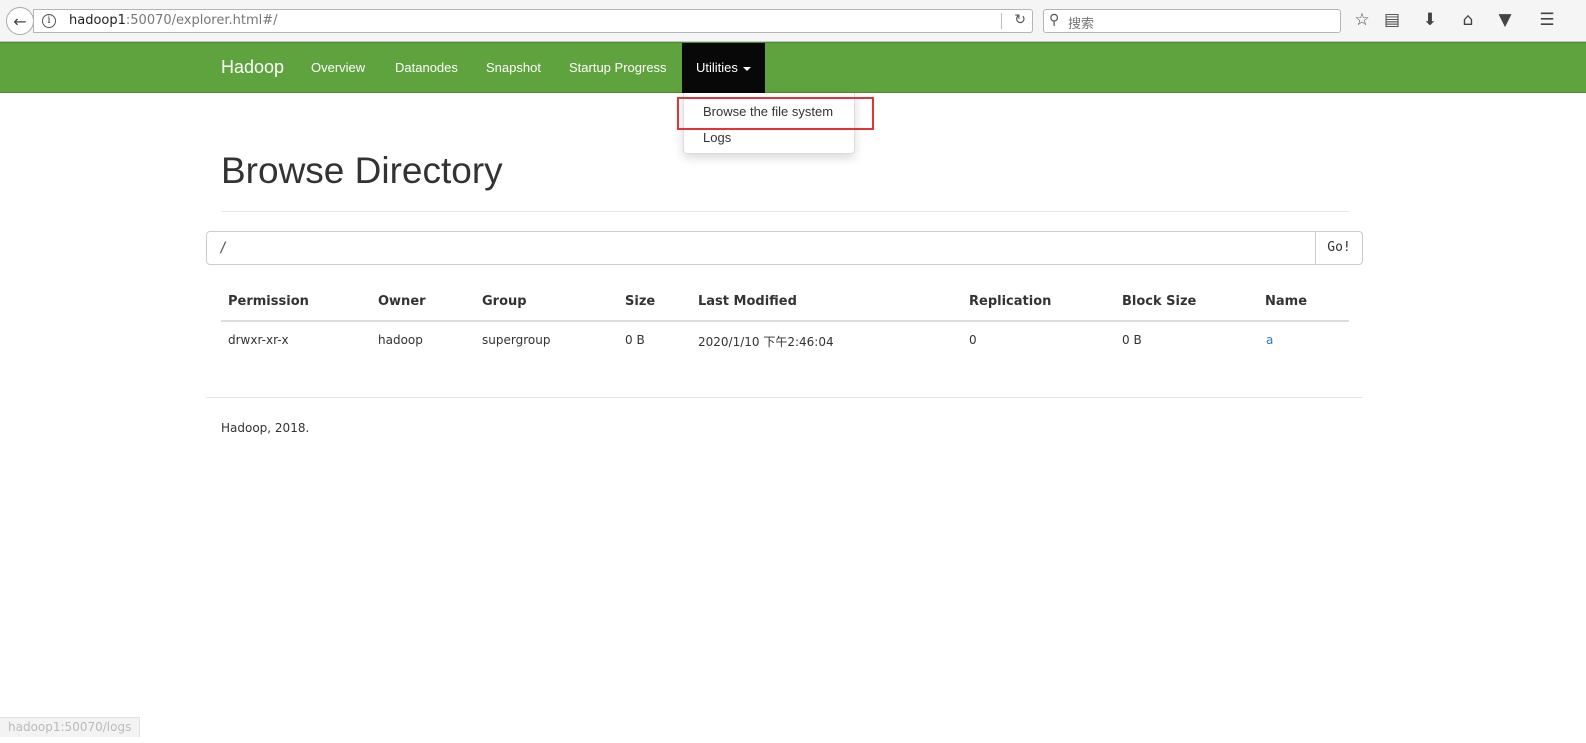 The width and height of the screenshot is (1586, 743). What do you see at coordinates (516, 340) in the screenshot?
I see `cell-group: supergroup` at bounding box center [516, 340].